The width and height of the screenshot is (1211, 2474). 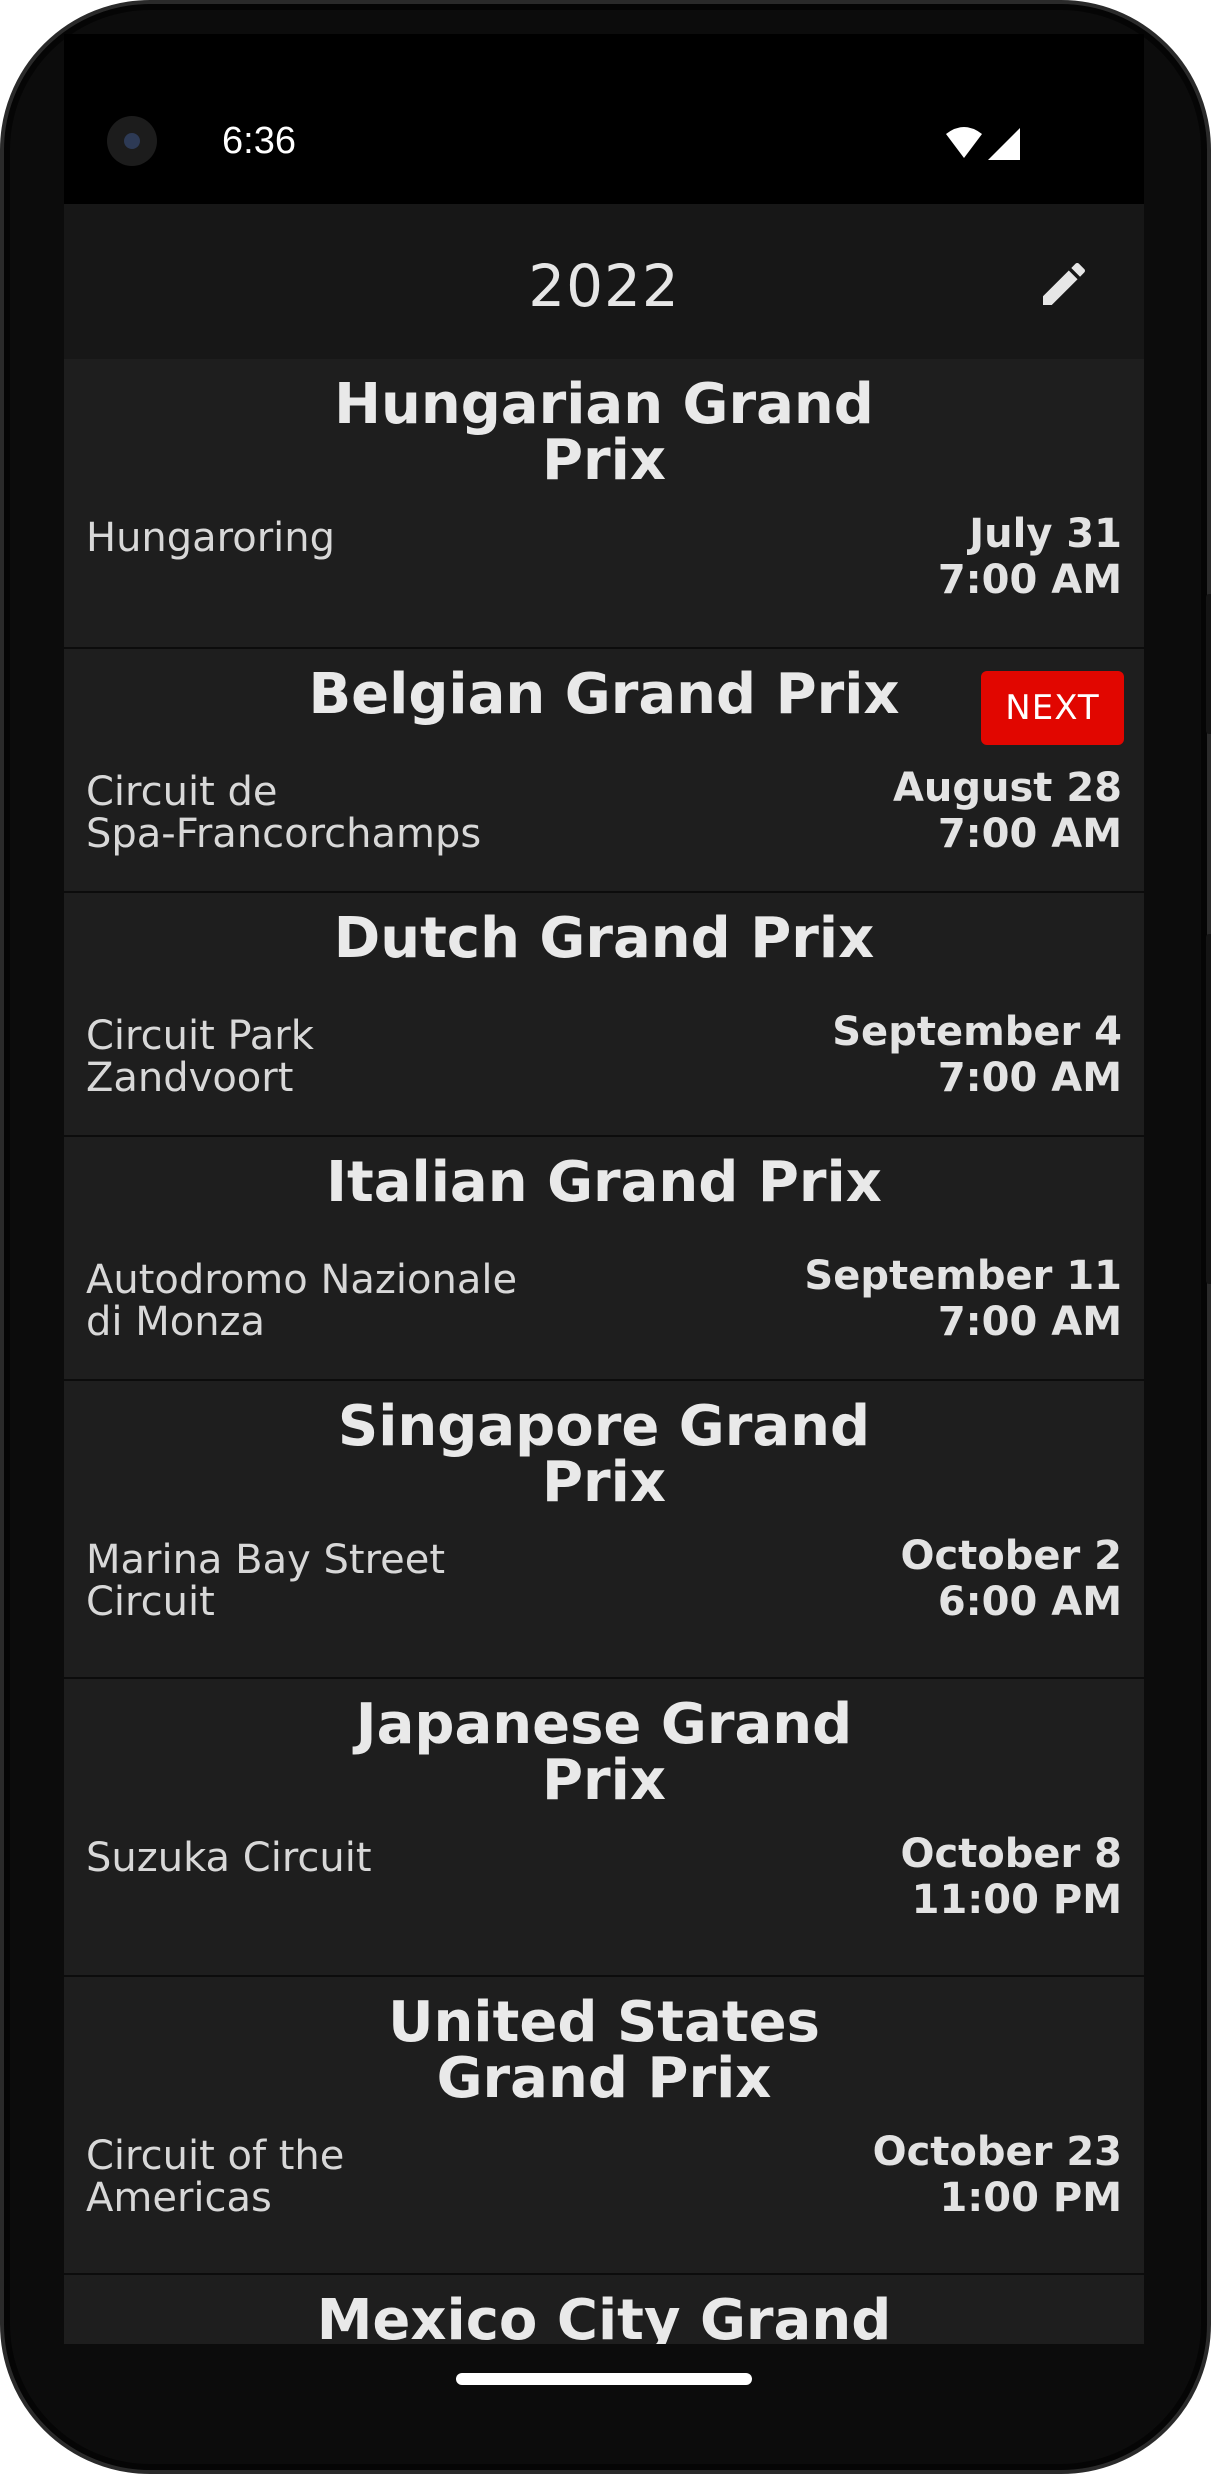 What do you see at coordinates (997, 2152) in the screenshot?
I see `race-date: October 23` at bounding box center [997, 2152].